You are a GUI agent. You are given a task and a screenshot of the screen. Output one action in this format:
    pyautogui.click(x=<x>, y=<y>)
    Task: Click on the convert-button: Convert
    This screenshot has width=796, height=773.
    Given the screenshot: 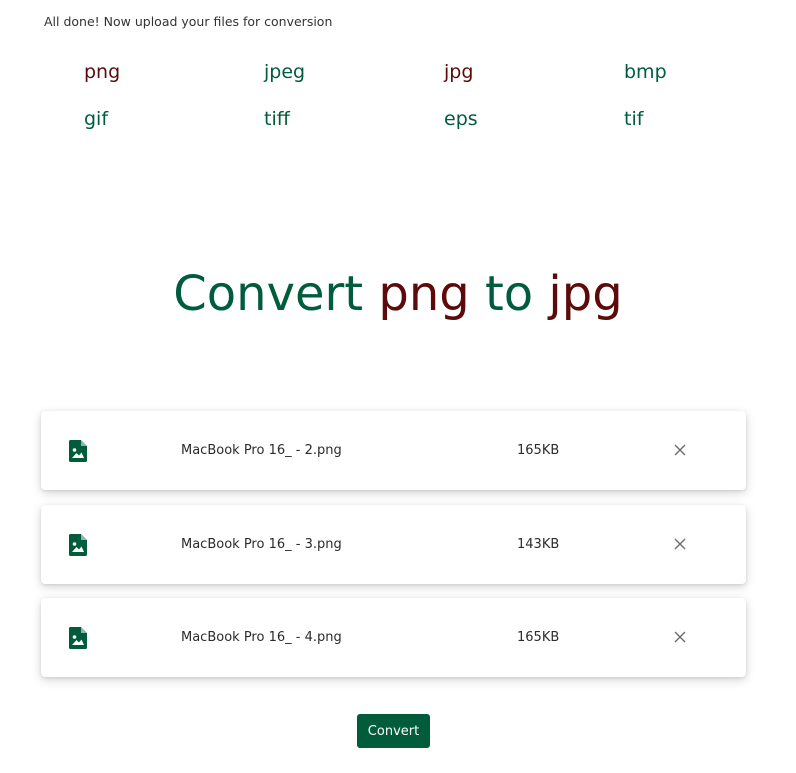 What is the action you would take?
    pyautogui.click(x=393, y=731)
    